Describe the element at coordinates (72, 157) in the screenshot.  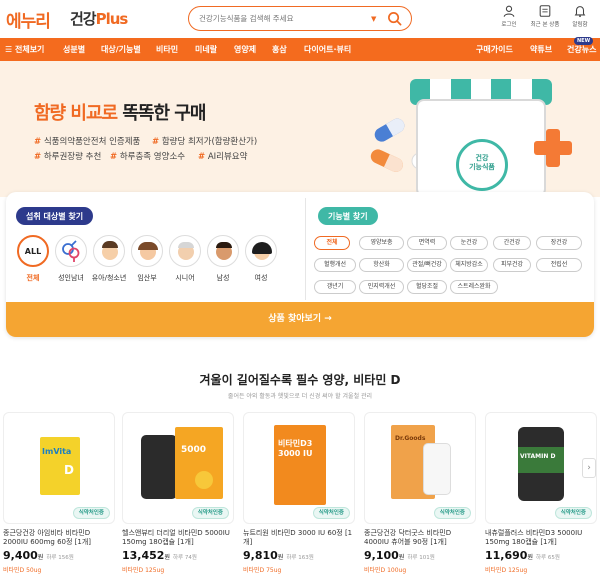
I see `banner-tag-text: 하루권장량 추천` at that location.